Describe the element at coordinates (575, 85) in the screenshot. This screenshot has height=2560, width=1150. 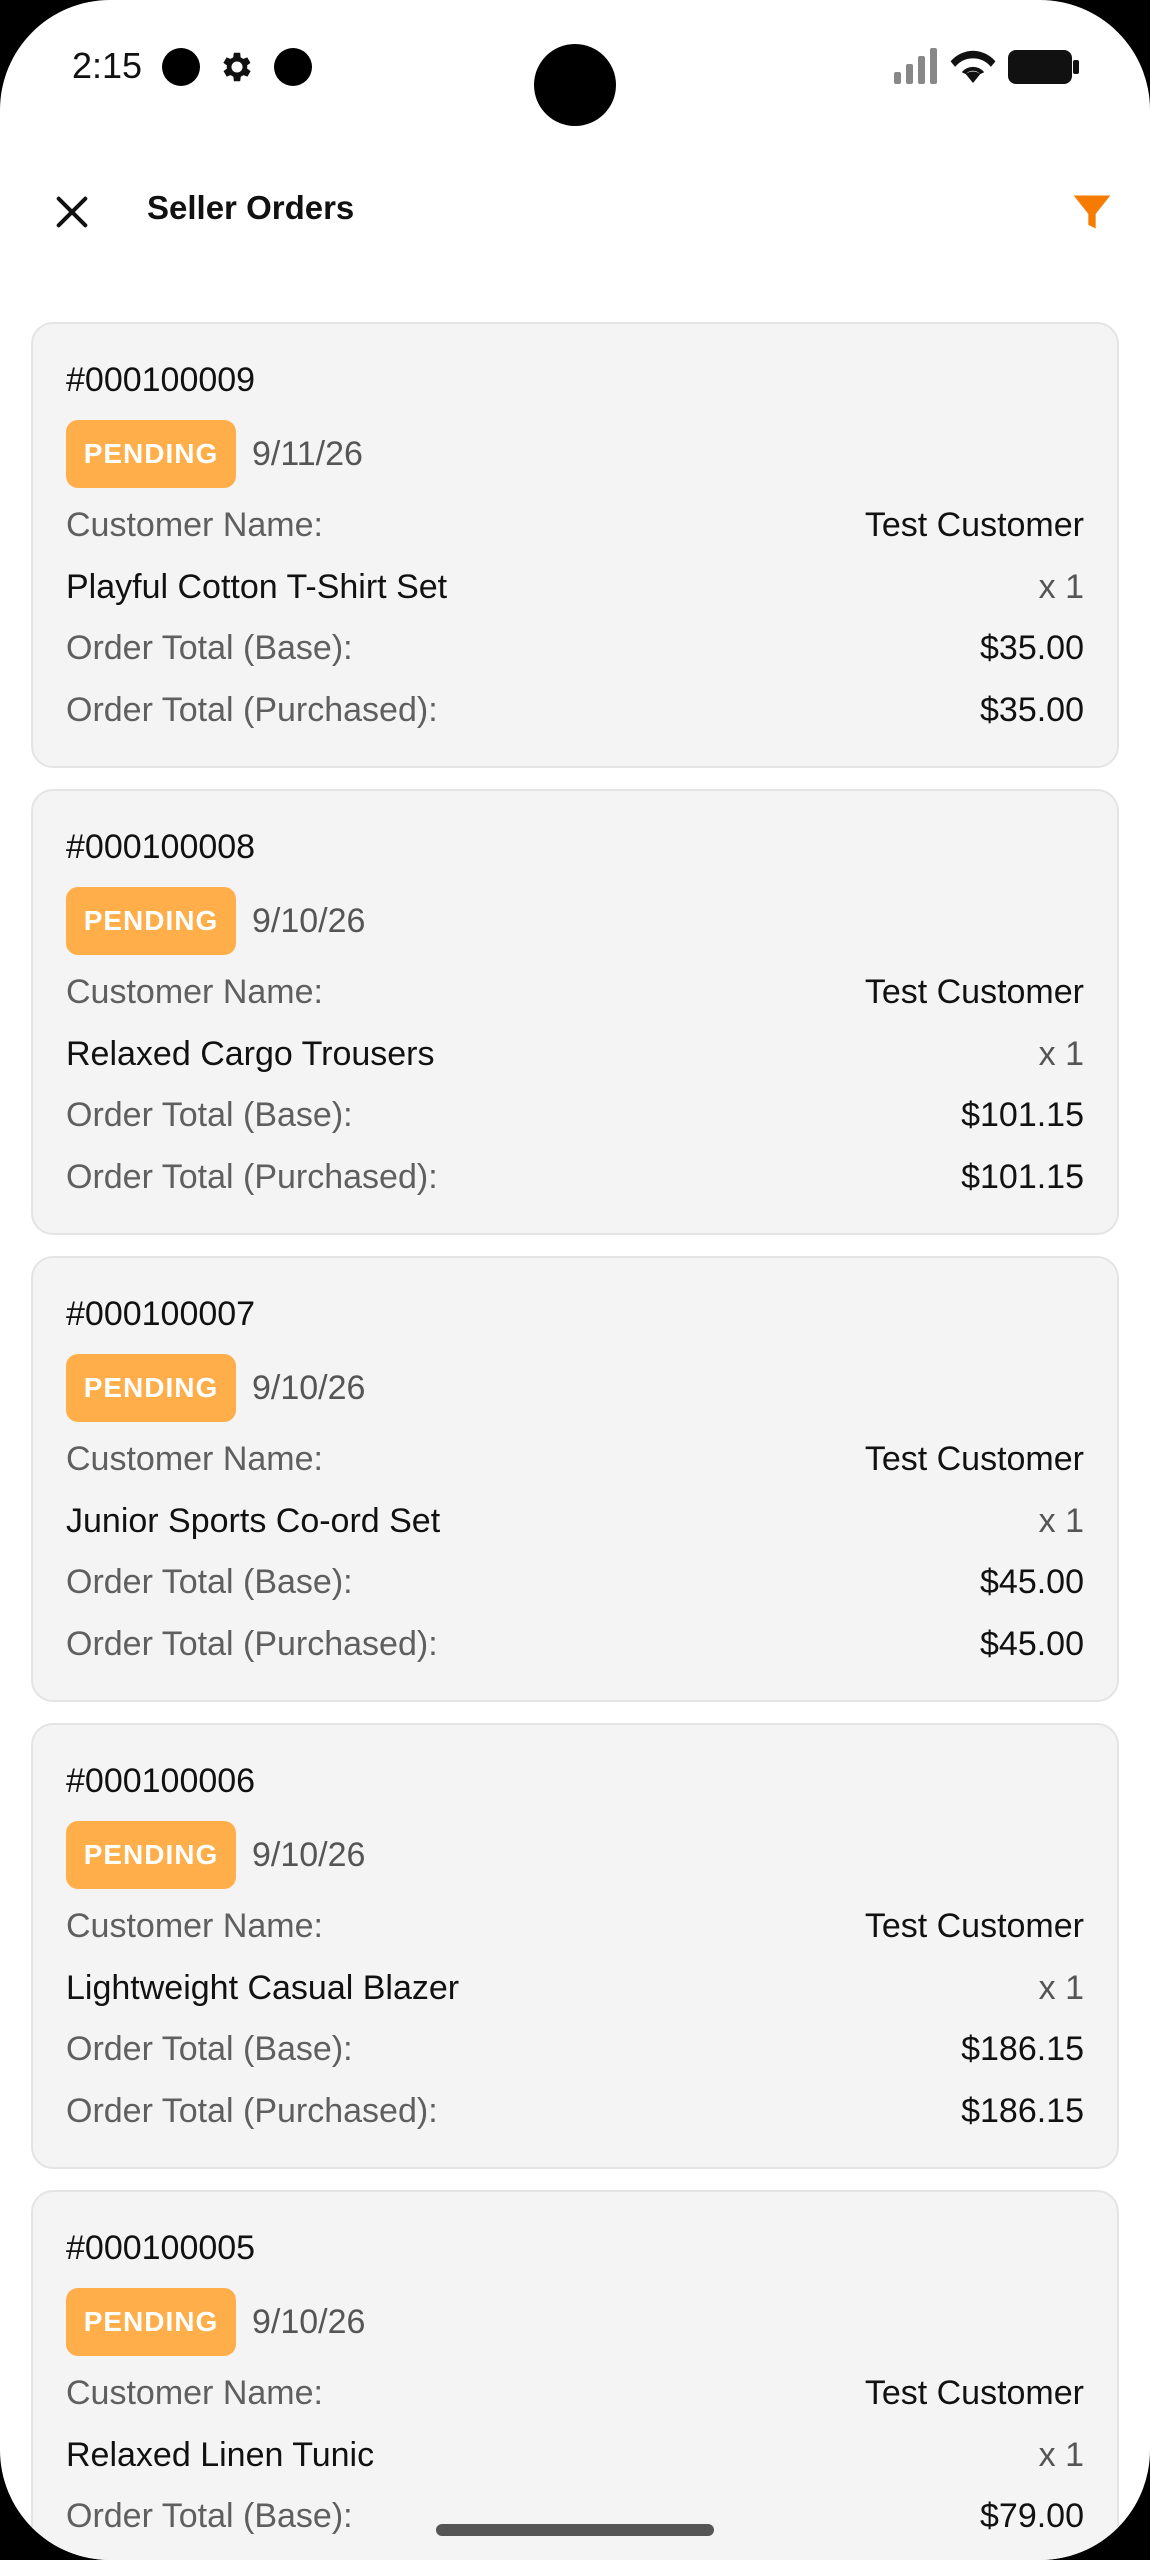
I see `front-camera` at that location.